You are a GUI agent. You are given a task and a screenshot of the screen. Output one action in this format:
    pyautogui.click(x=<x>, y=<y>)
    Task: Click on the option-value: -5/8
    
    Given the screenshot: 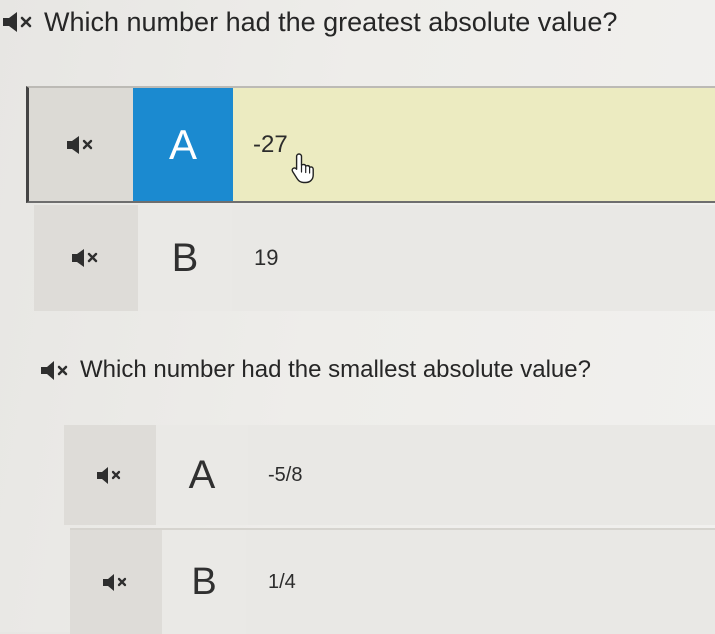 What is the action you would take?
    pyautogui.click(x=481, y=475)
    